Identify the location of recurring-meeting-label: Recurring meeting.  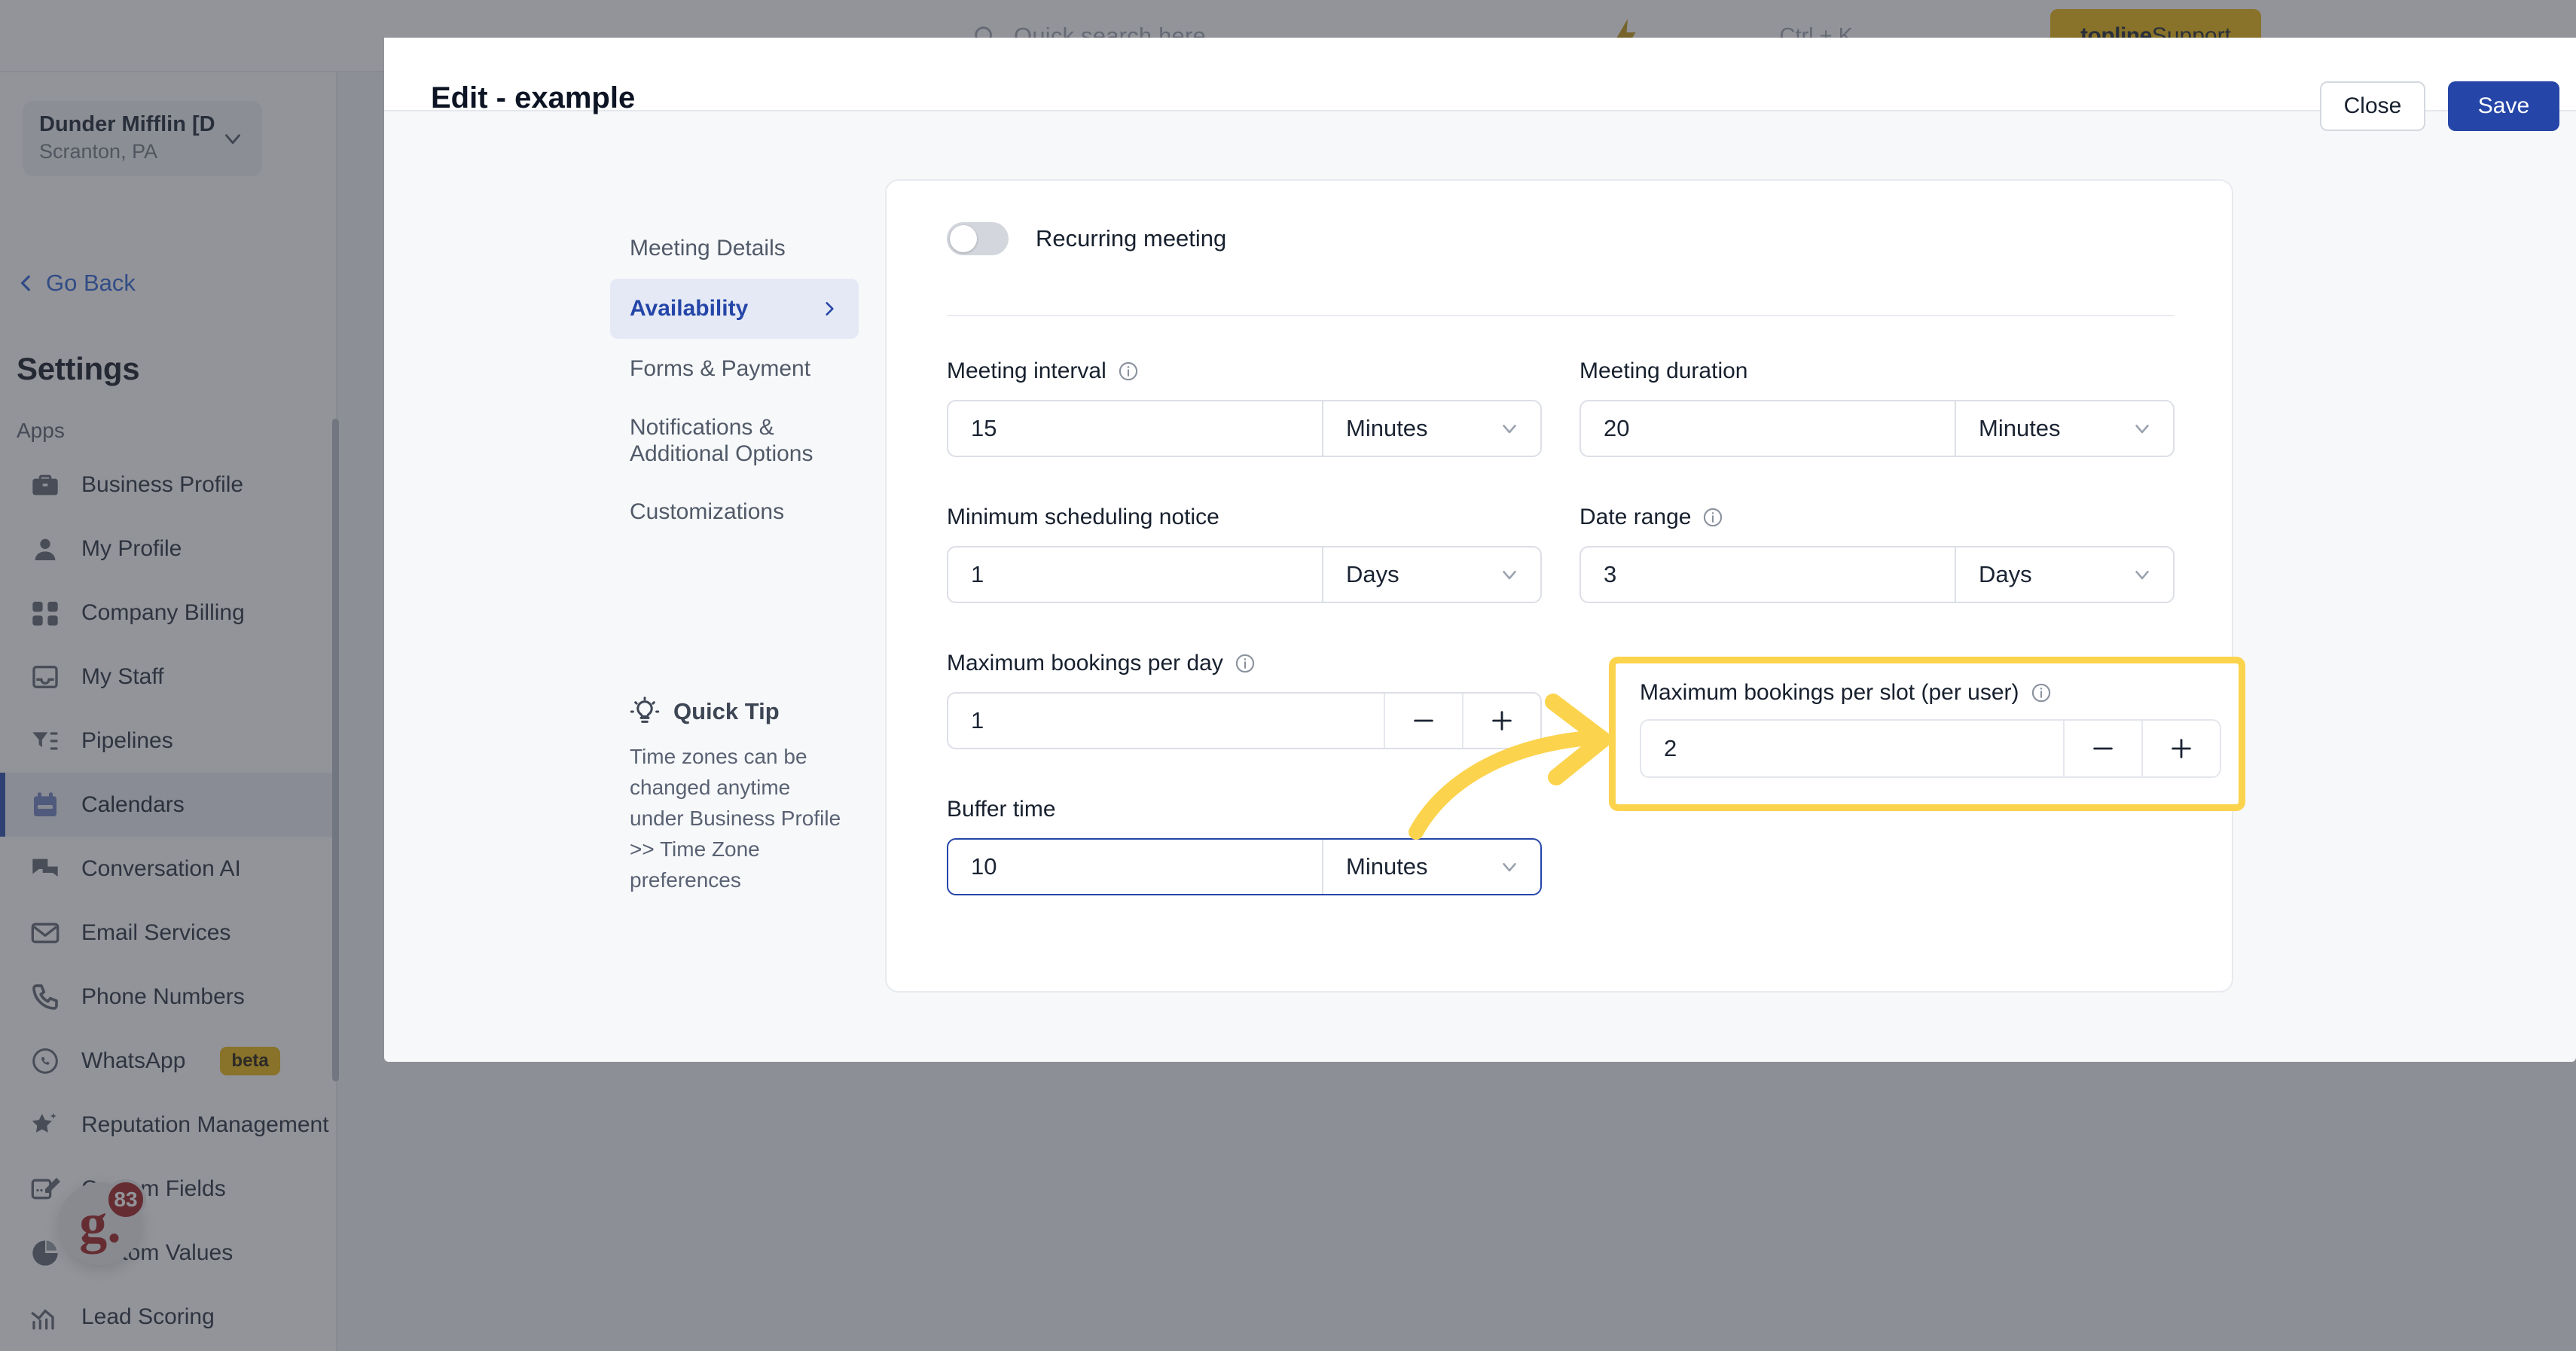
(1131, 238).